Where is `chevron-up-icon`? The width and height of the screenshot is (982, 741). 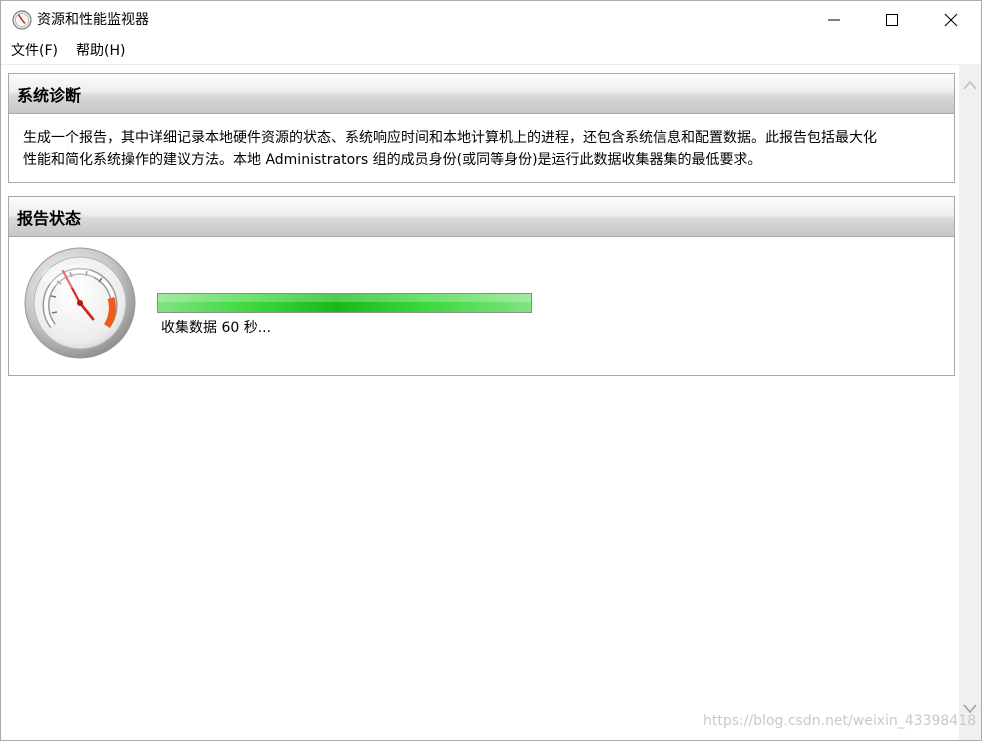 chevron-up-icon is located at coordinates (970, 85).